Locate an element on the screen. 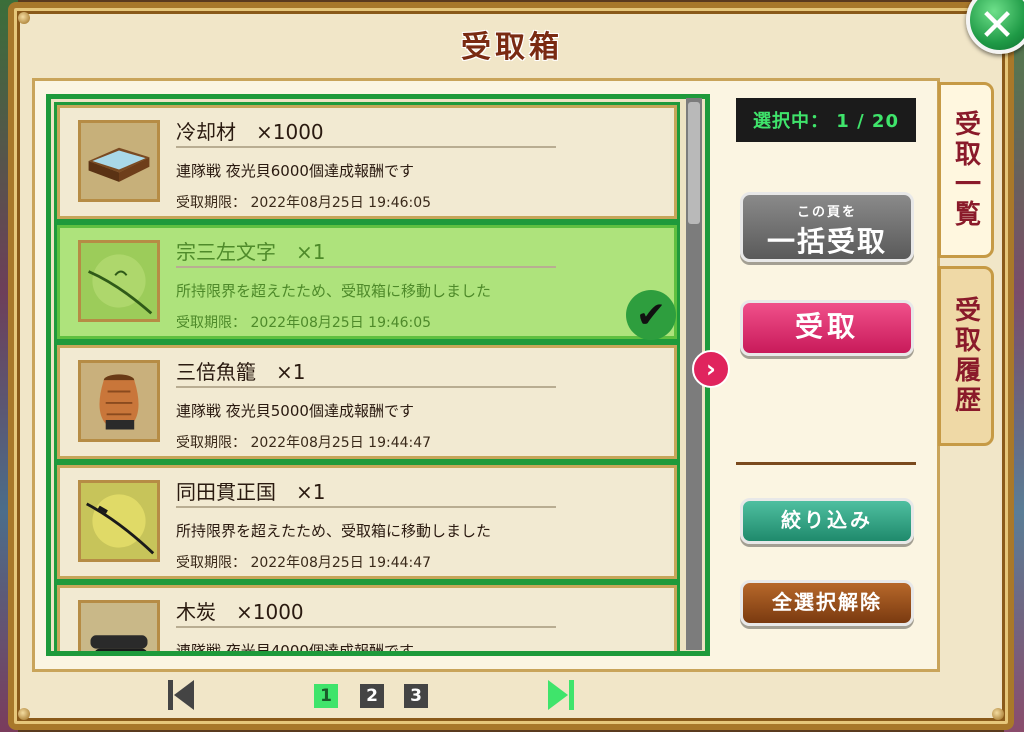  list-item: 木炭 ×1000 連隊戦 夜光貝4000個達成報酬です is located at coordinates (367, 620).